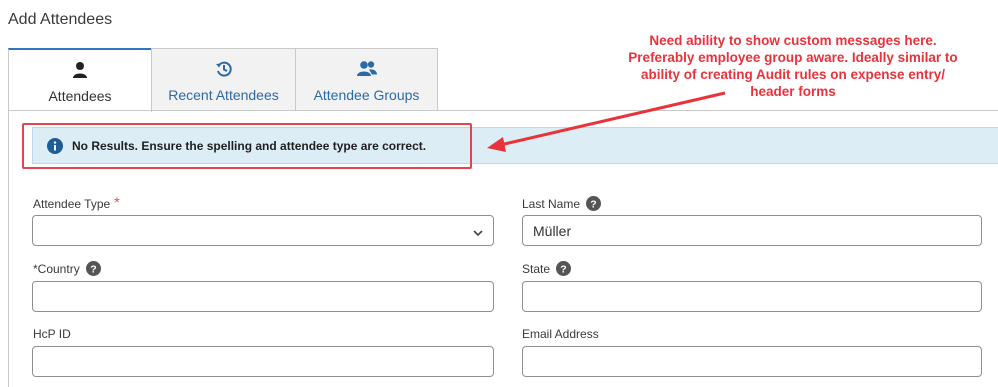 The image size is (998, 387). What do you see at coordinates (72, 204) in the screenshot?
I see `attendee-type-label-text: Attendee Type` at bounding box center [72, 204].